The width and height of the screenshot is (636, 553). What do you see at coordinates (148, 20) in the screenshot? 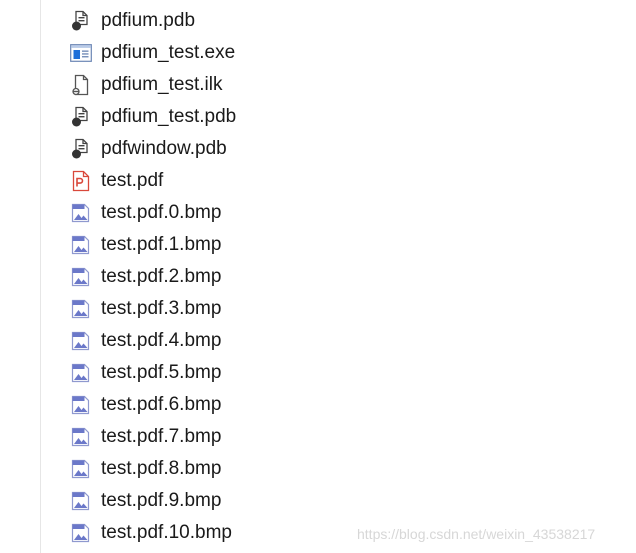
I see `file-name: pdfium.pdb` at bounding box center [148, 20].